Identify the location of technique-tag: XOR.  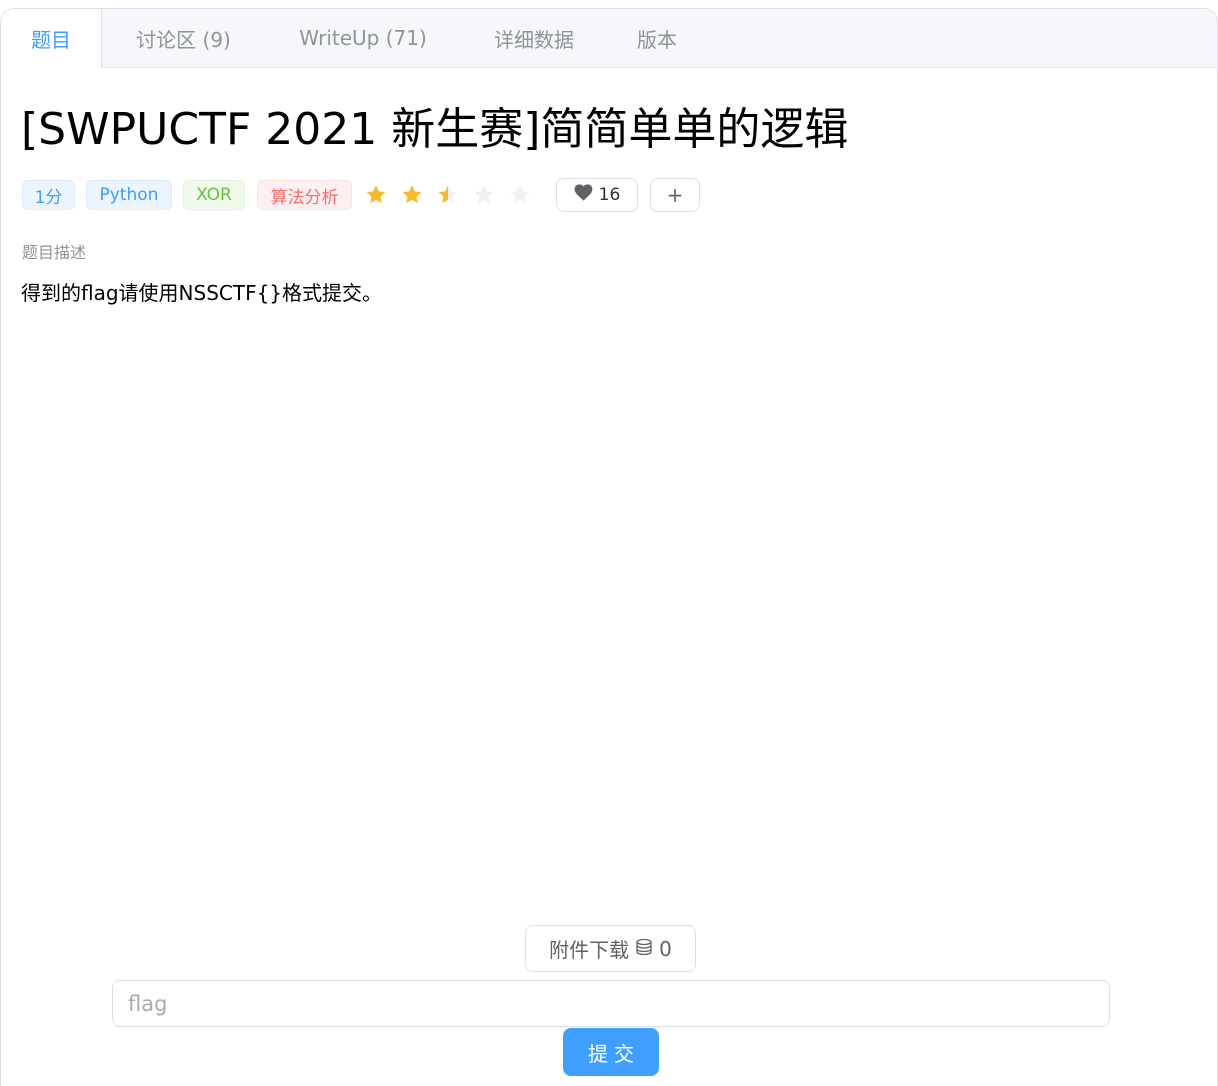
(214, 195).